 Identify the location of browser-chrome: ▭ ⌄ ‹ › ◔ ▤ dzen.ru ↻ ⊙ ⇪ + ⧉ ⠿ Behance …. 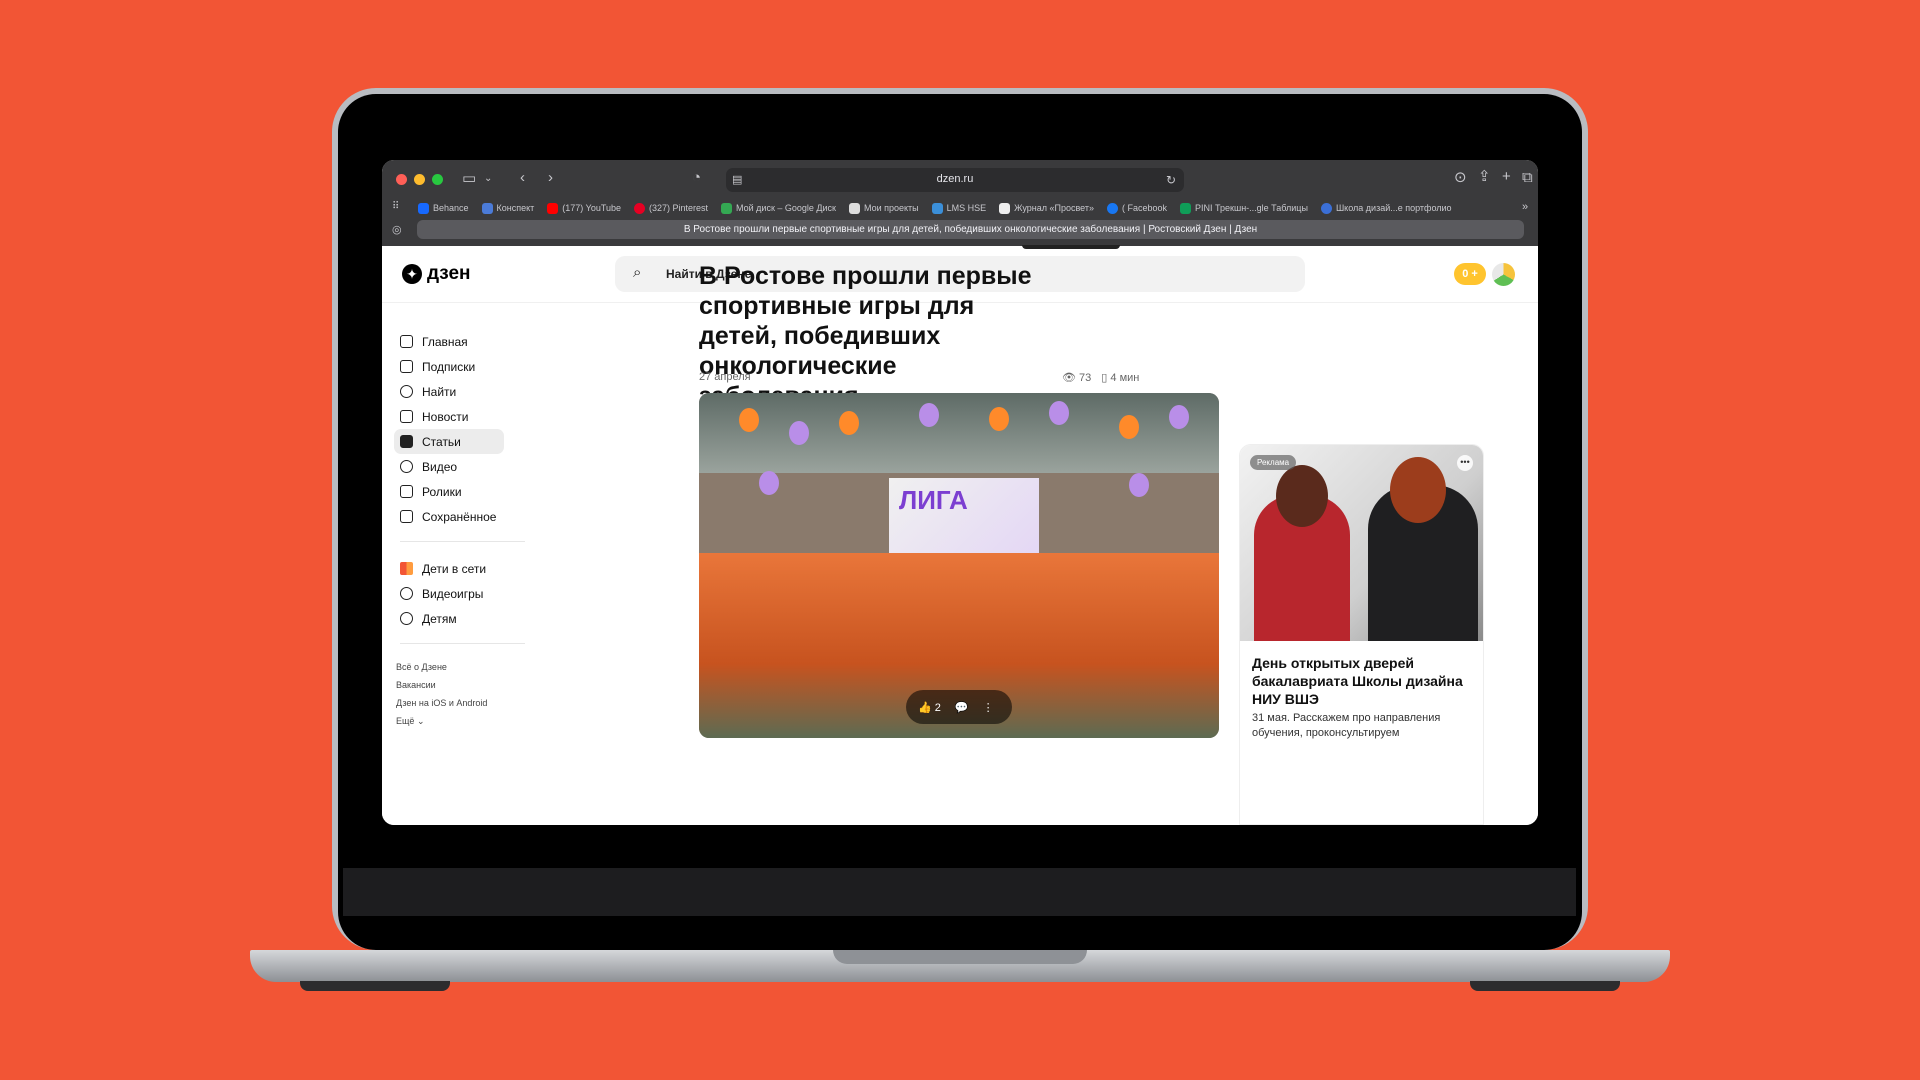
(960, 203).